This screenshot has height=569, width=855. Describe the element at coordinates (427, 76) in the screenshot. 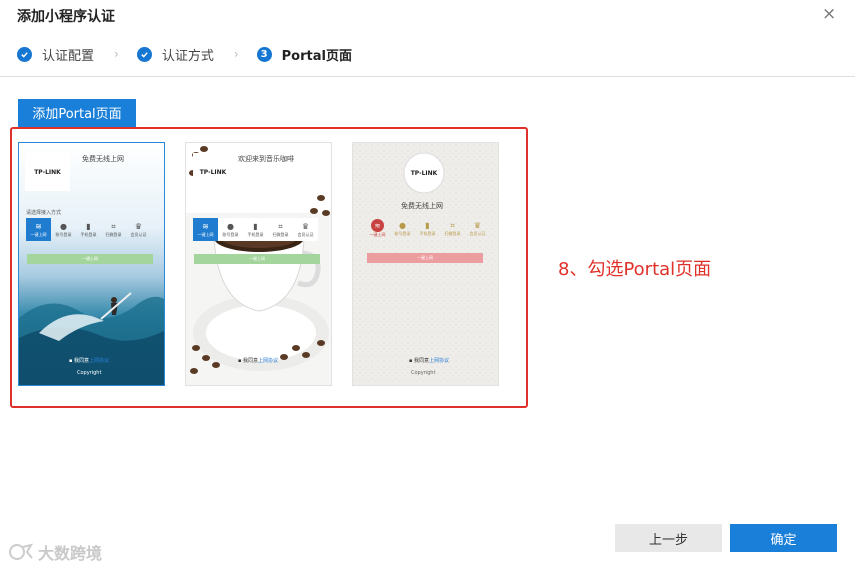

I see `header-divider` at that location.